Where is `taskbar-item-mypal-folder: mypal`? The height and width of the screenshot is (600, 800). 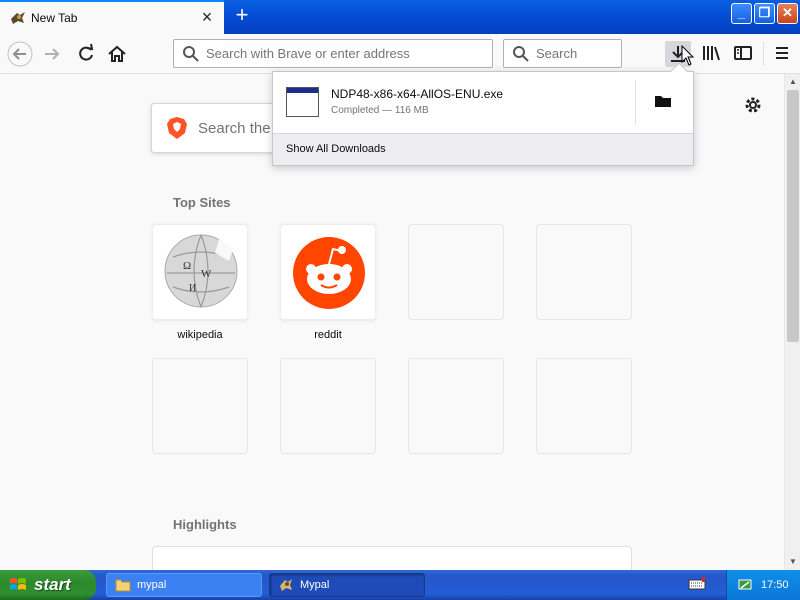 taskbar-item-mypal-folder: mypal is located at coordinates (184, 585).